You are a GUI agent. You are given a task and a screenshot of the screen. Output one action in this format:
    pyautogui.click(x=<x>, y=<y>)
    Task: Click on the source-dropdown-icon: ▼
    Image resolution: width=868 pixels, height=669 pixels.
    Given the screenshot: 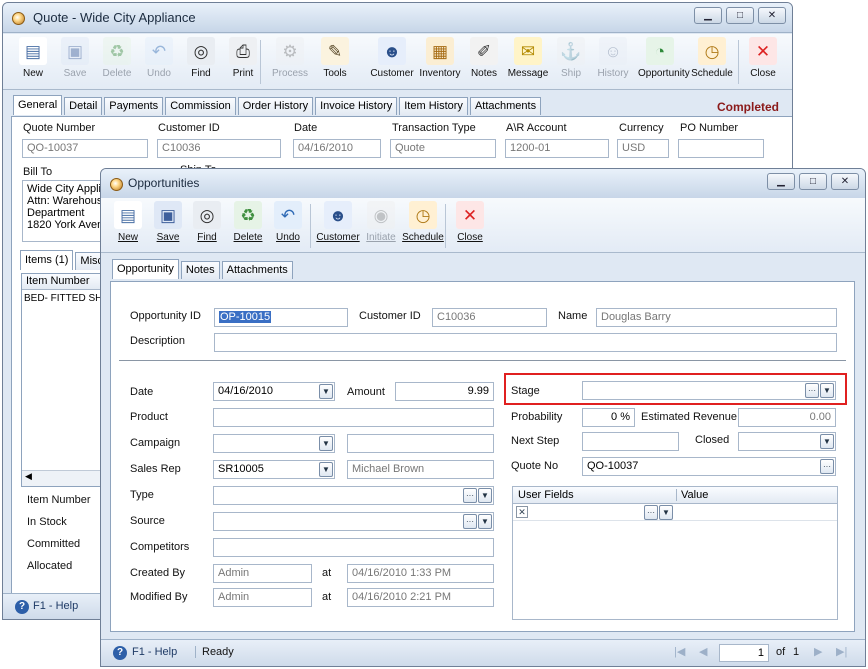 What is the action you would take?
    pyautogui.click(x=485, y=521)
    